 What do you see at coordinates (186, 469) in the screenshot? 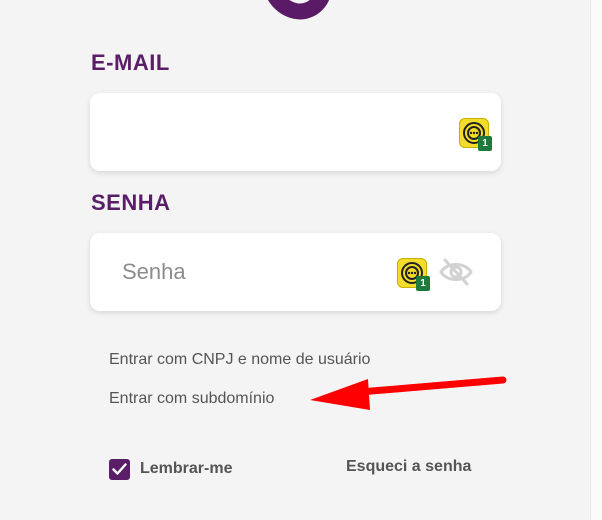
I see `remember-me-label: Lembrar-me` at bounding box center [186, 469].